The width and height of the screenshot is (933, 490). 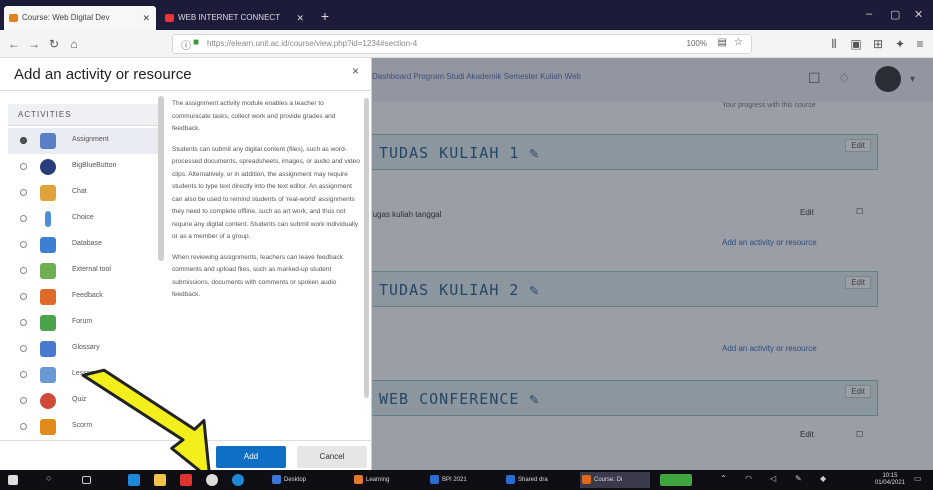 I want to click on new-tab-icon: +, so click(x=325, y=16).